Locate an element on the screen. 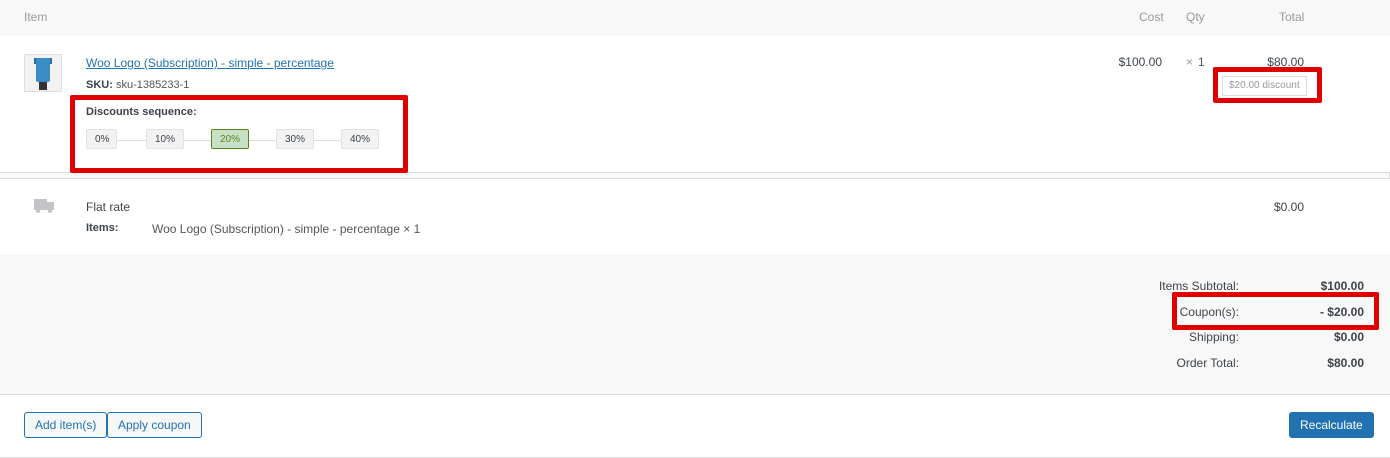 Image resolution: width=1390 pixels, height=458 pixels. sku-value: sku-1385233-1 is located at coordinates (152, 85).